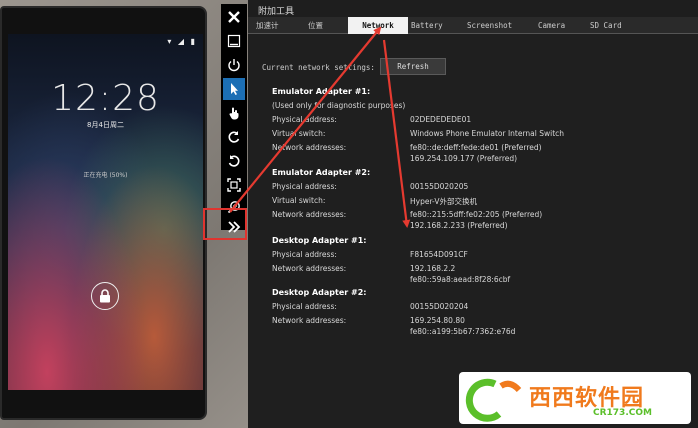 Image resolution: width=698 pixels, height=428 pixels. I want to click on row-value: 169.254.80.80, so click(437, 320).